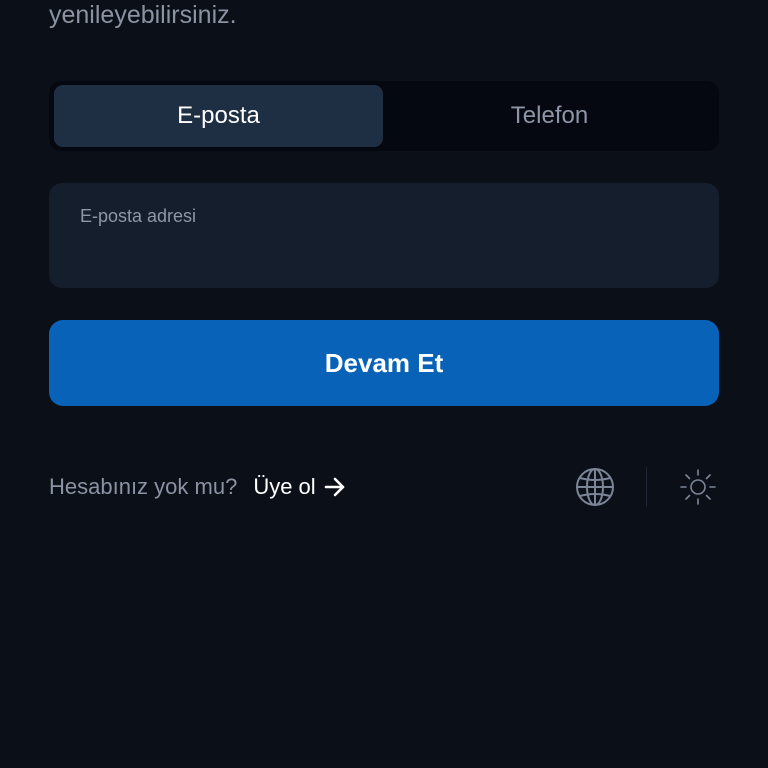  I want to click on sun-icon, so click(698, 487).